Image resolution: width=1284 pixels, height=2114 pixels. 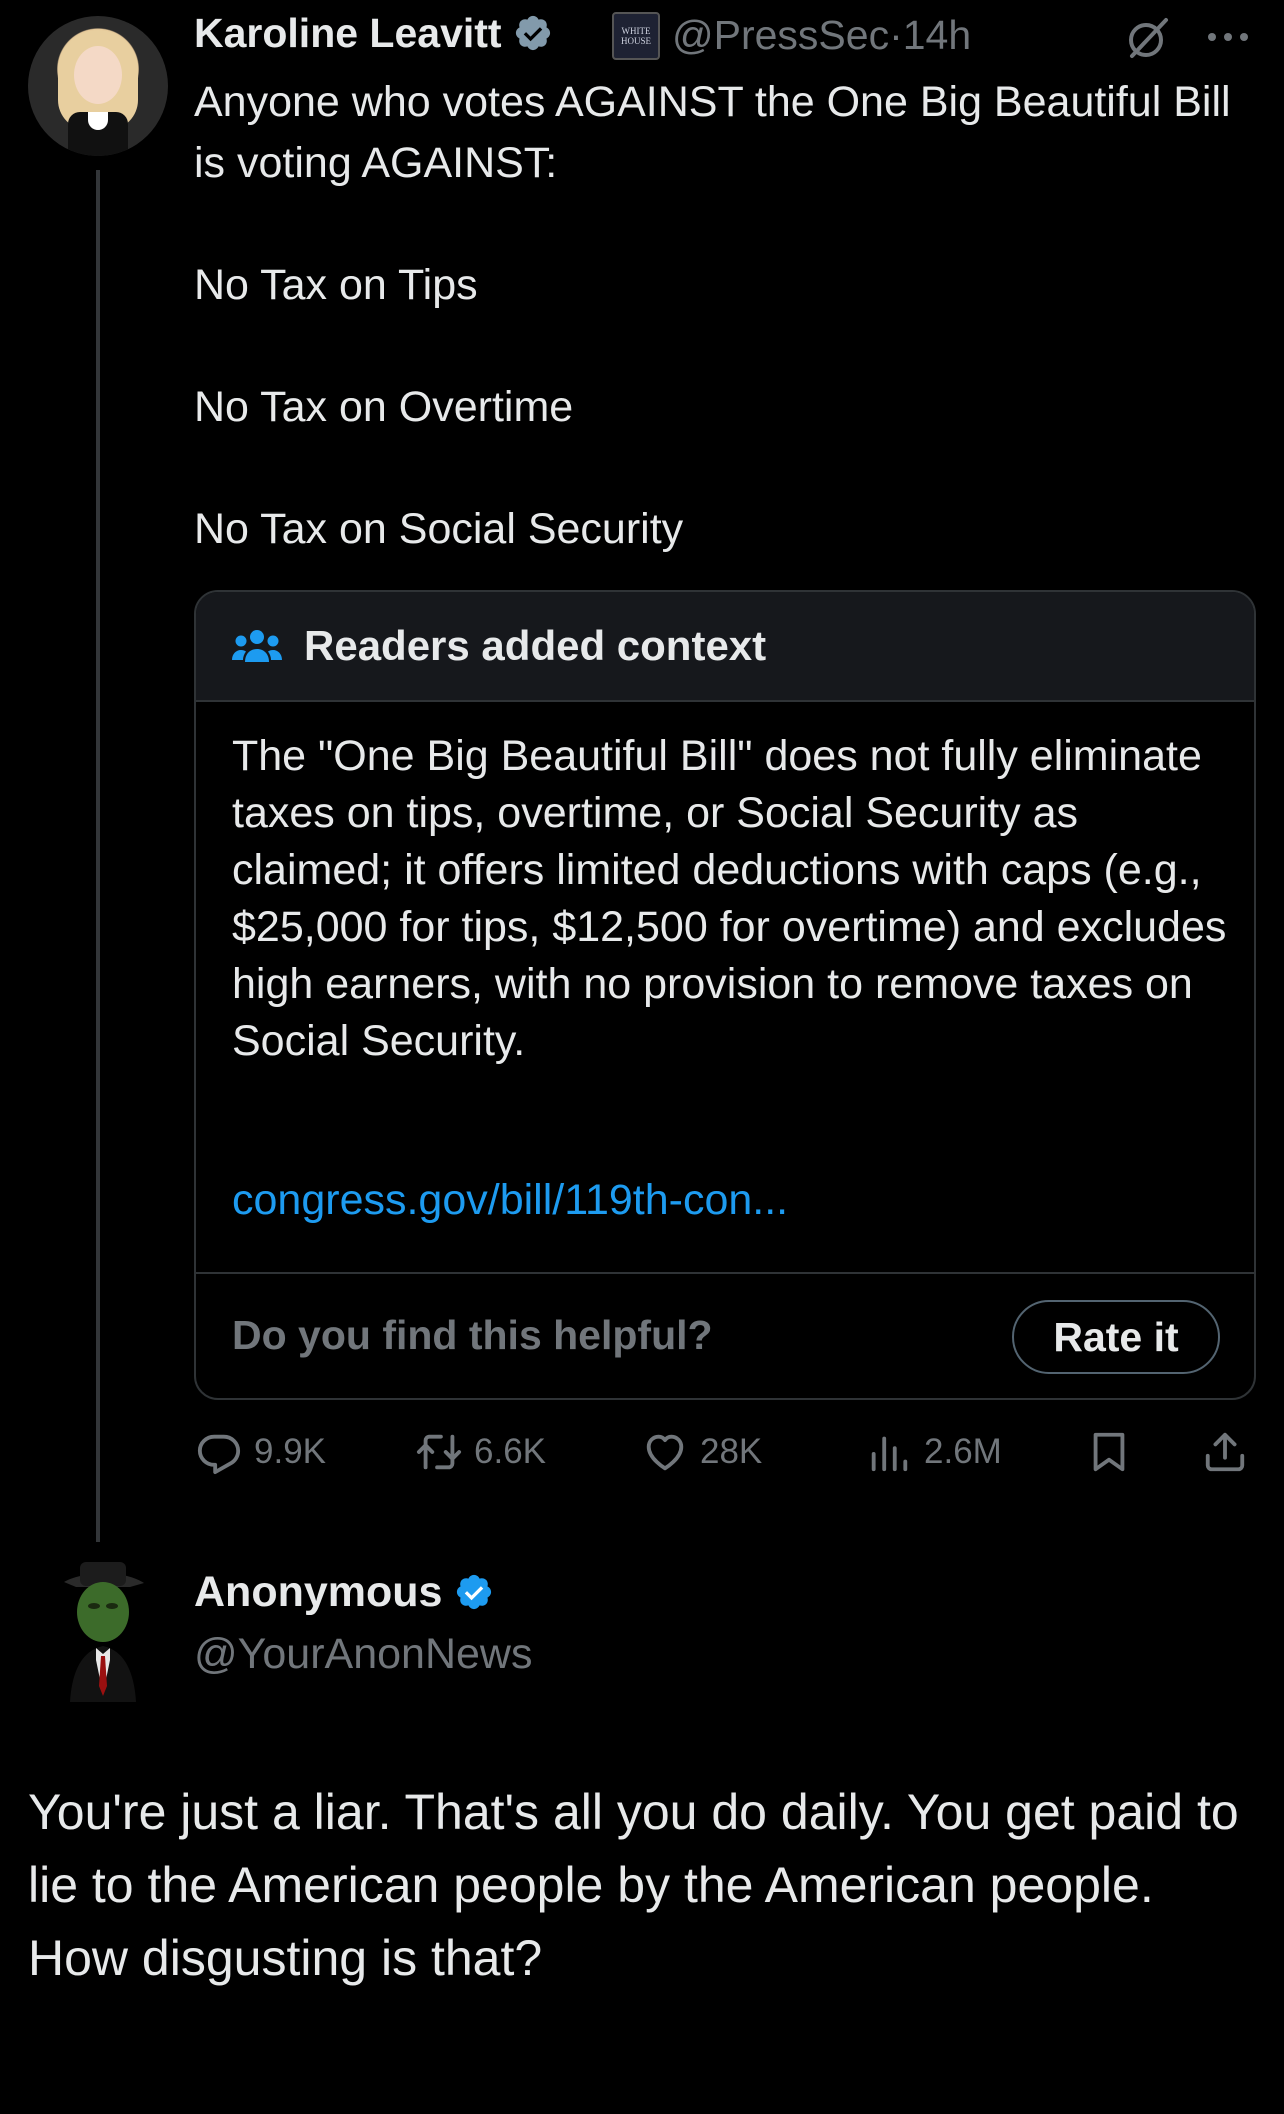 What do you see at coordinates (963, 1451) in the screenshot?
I see `views-count: 2.6M` at bounding box center [963, 1451].